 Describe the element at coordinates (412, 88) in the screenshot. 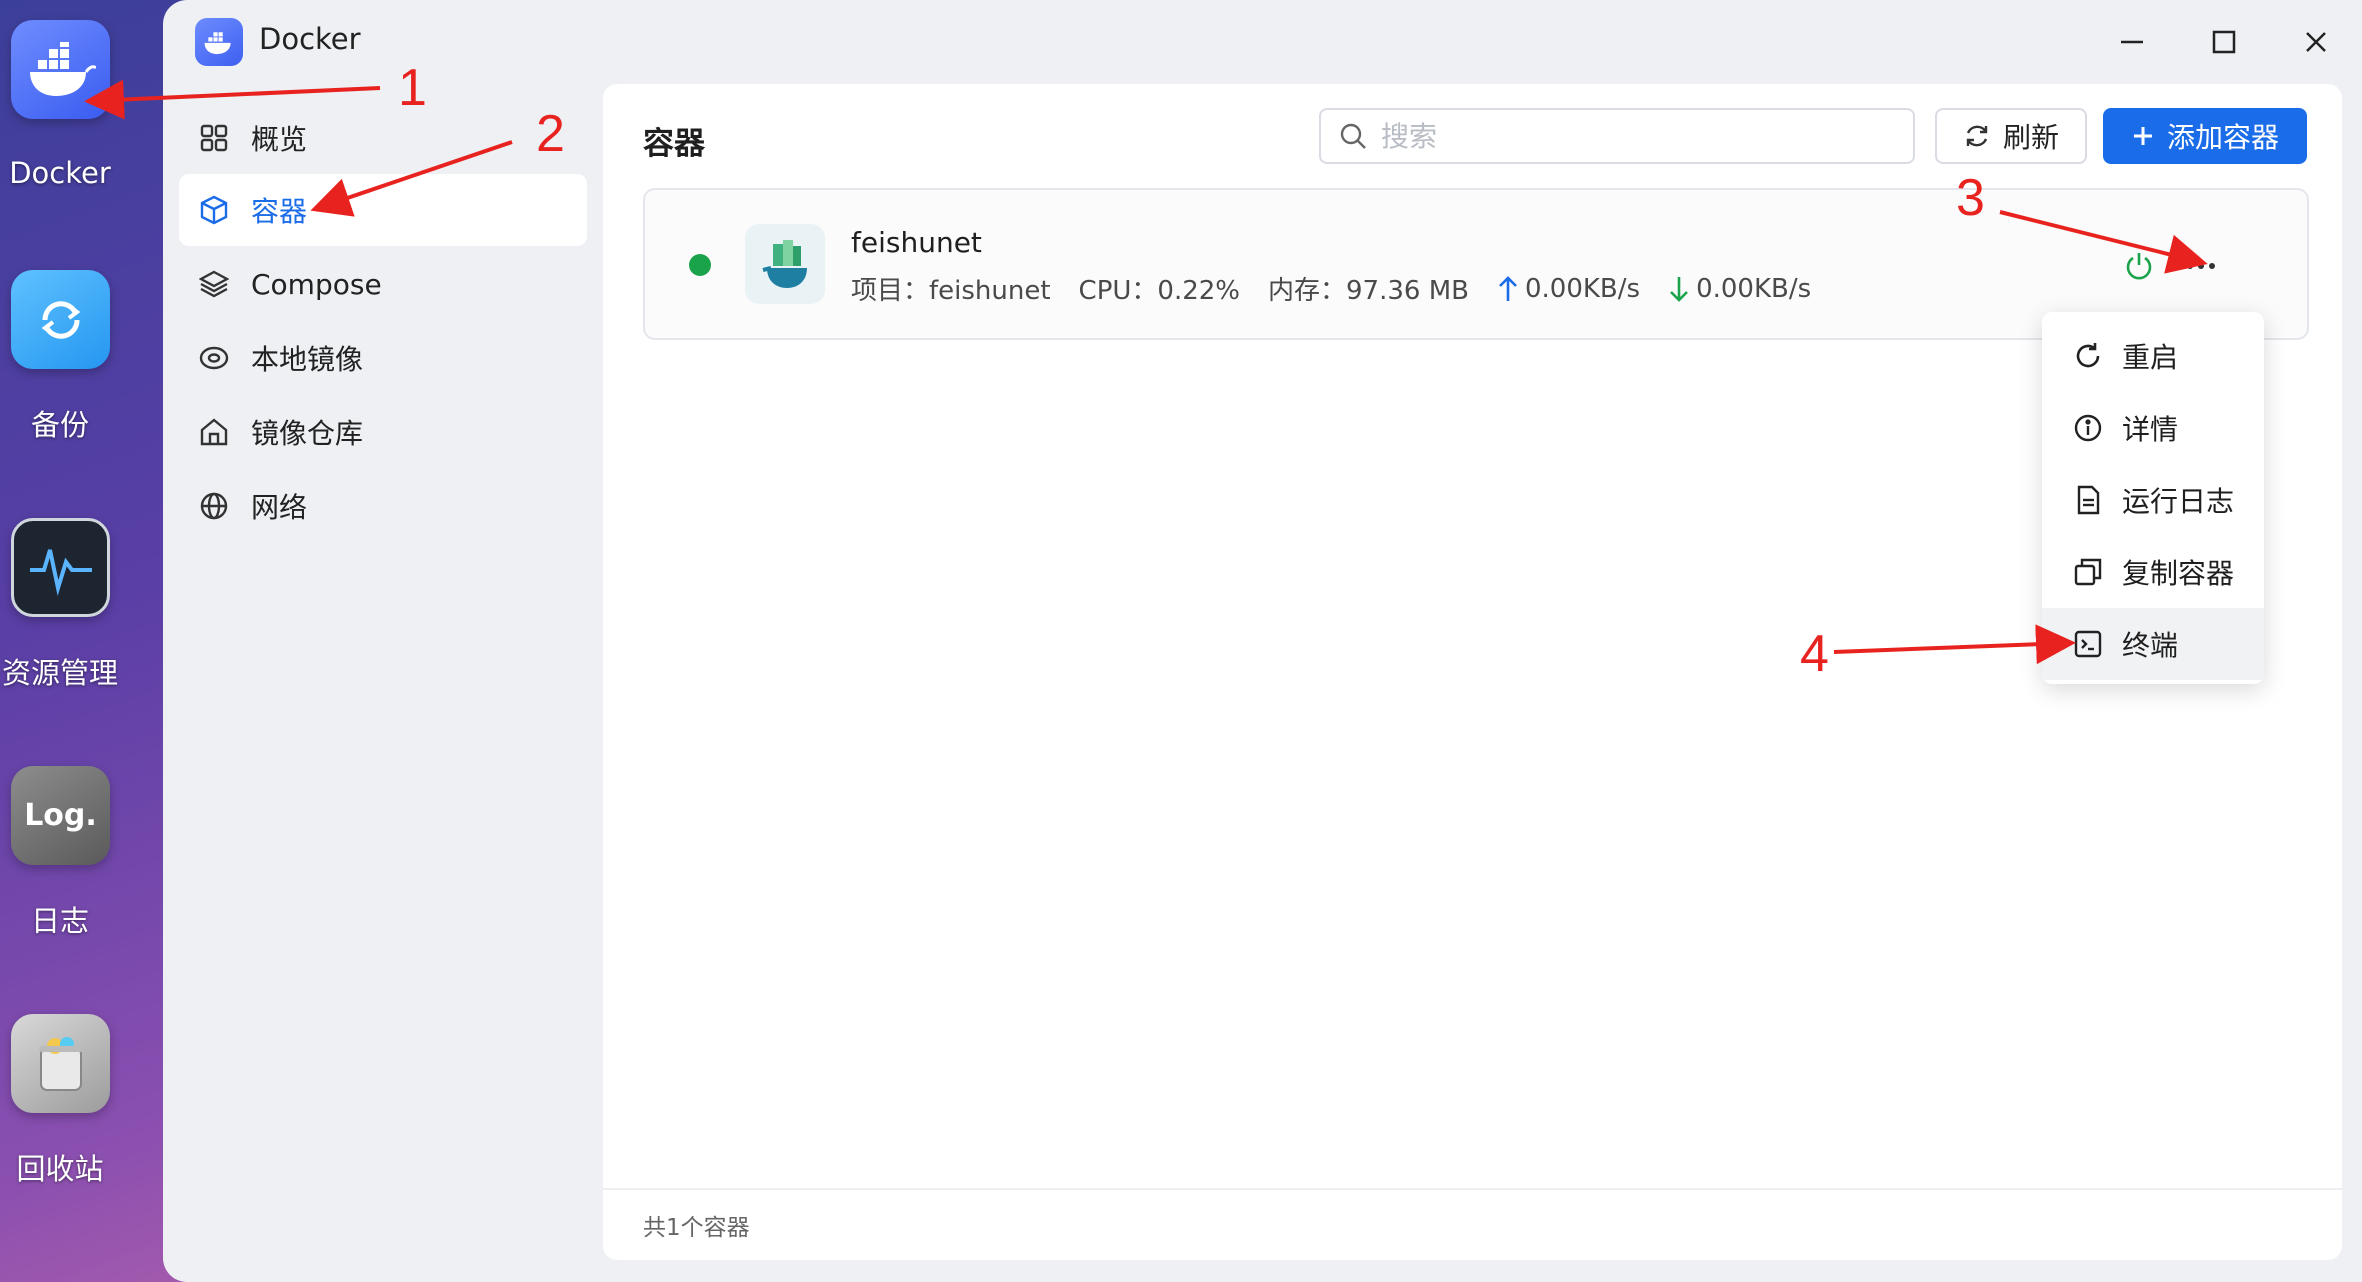

I see `annotation-number-1: 1` at that location.